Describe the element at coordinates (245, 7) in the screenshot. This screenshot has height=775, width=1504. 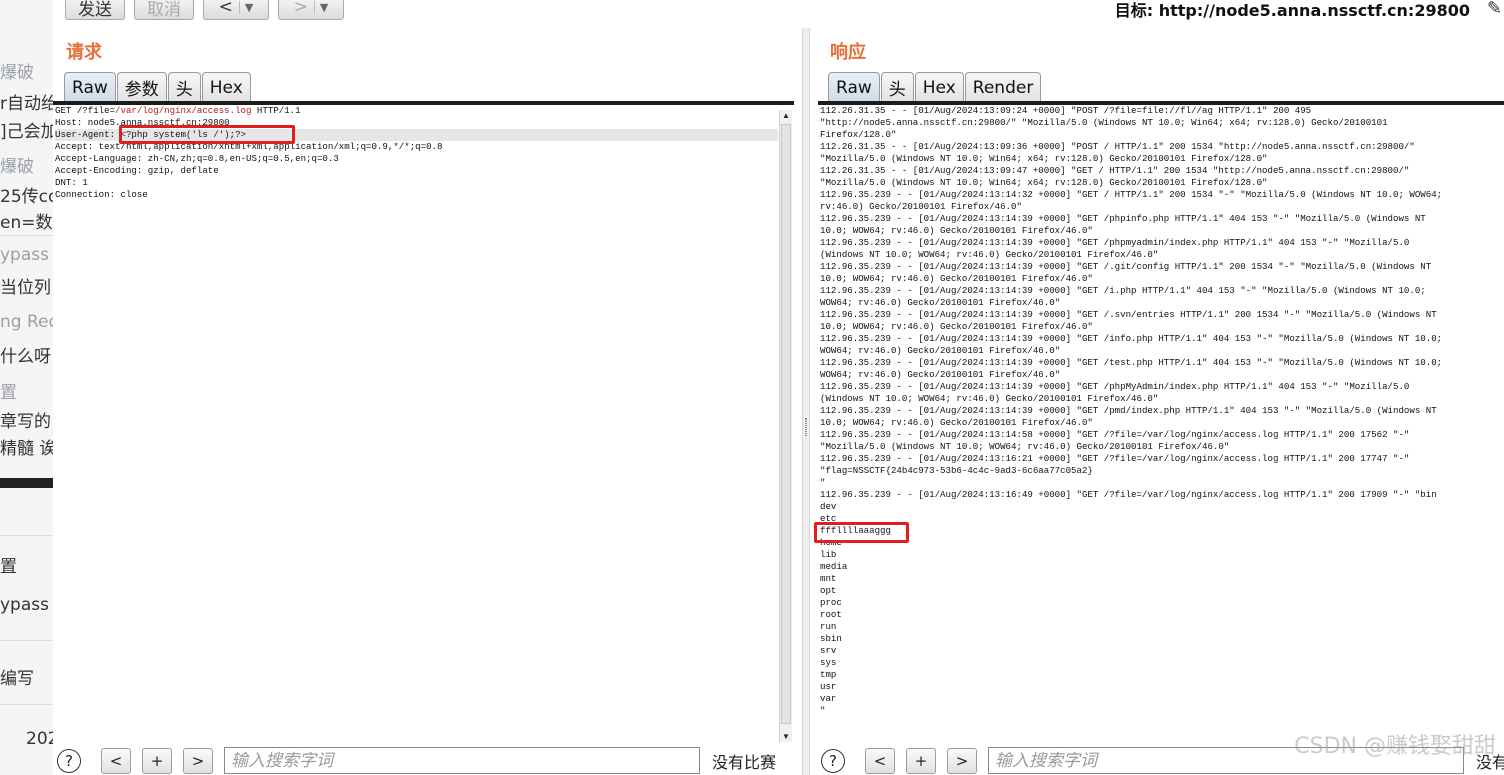
I see `chevron-down-icon: ▼` at that location.